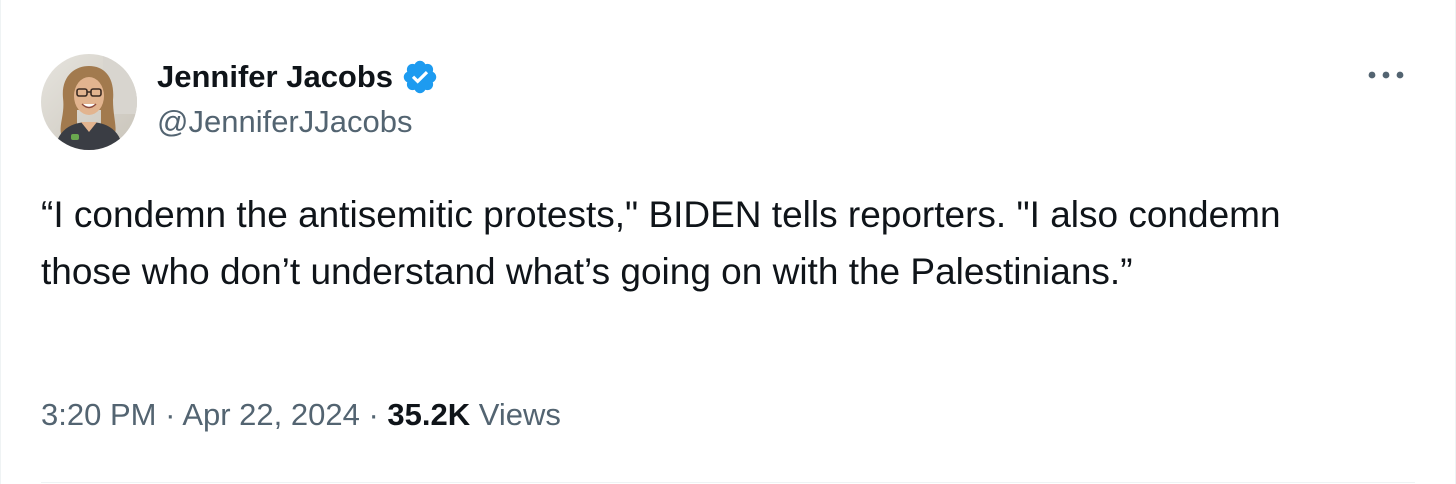 The width and height of the screenshot is (1456, 484). Describe the element at coordinates (98, 414) in the screenshot. I see `tweet-time: 3:20 PM` at that location.